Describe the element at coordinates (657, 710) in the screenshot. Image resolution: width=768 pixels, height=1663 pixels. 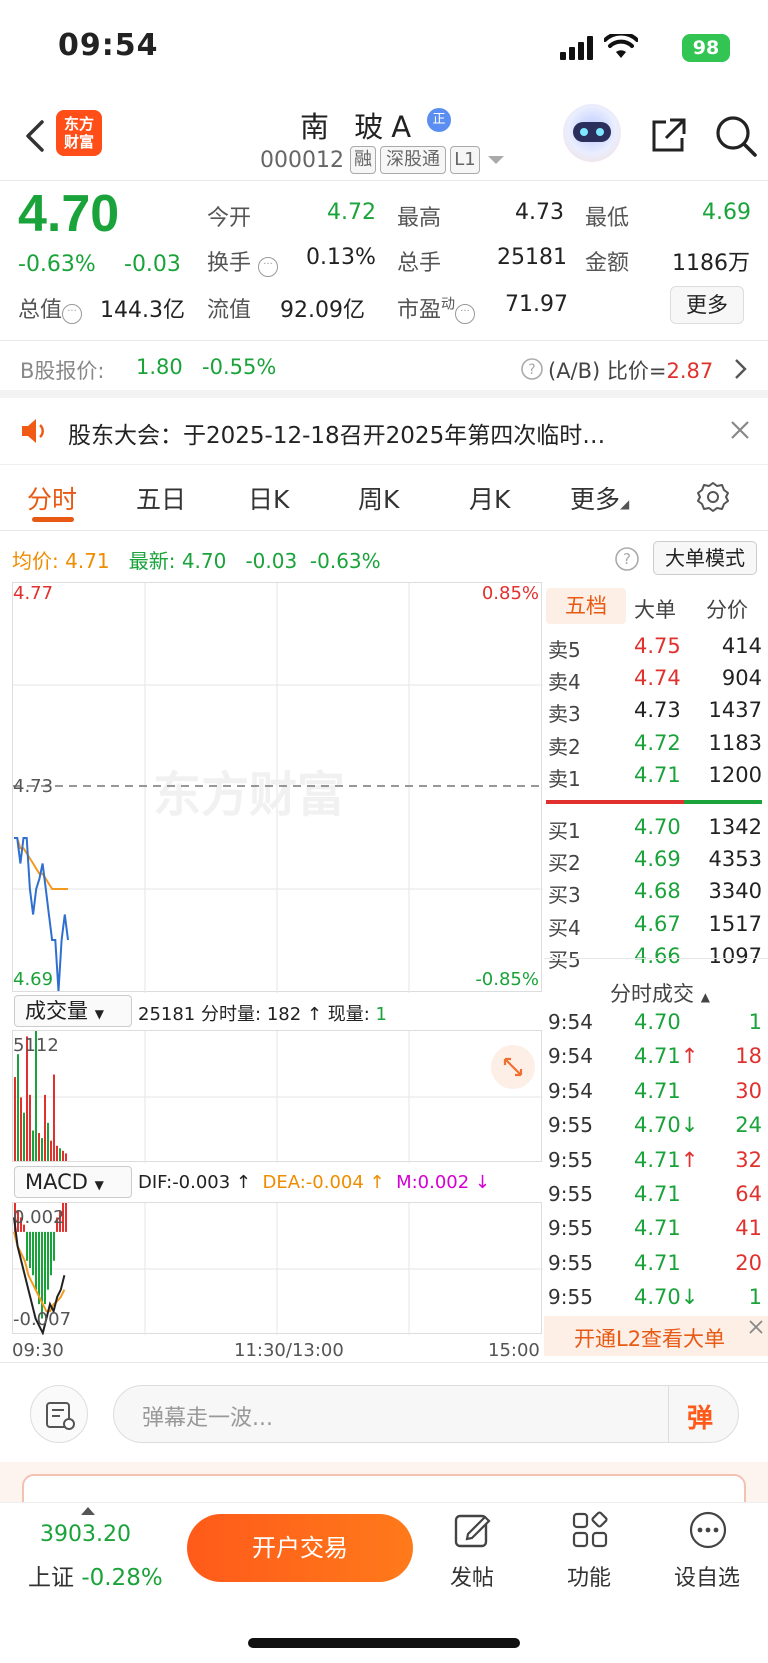
I see `ask-price: 4.73` at that location.